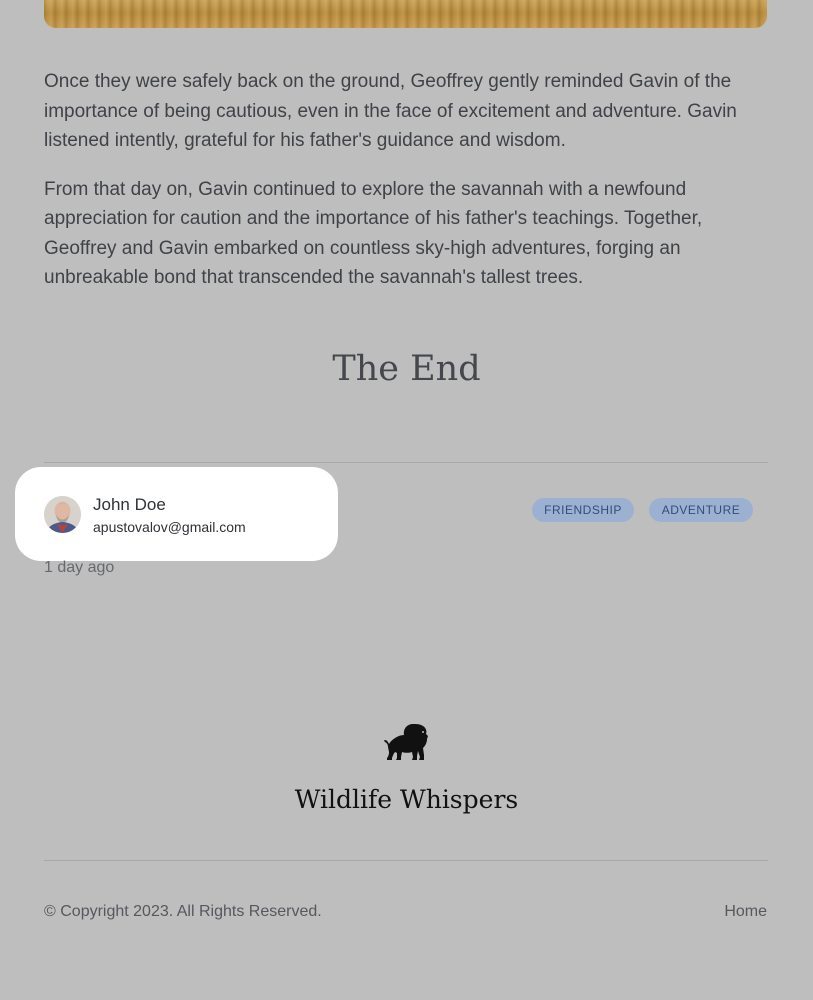 This screenshot has width=813, height=1000. Describe the element at coordinates (176, 514) in the screenshot. I see `author-card: John Doe apustovalov@gmail.com` at that location.